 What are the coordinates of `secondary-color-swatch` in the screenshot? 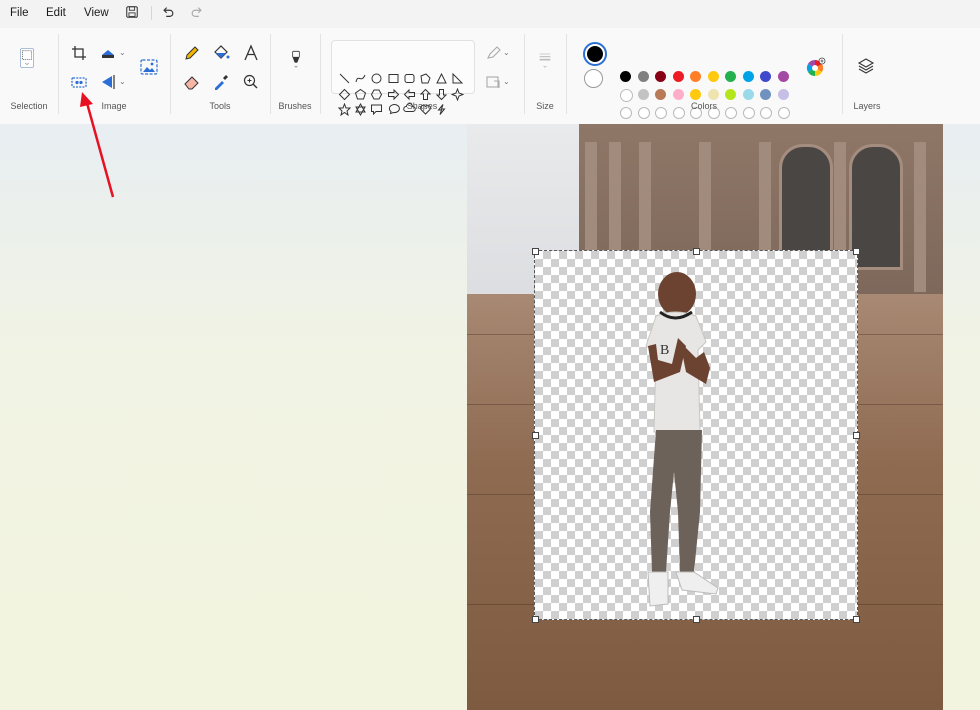 It's located at (593, 78).